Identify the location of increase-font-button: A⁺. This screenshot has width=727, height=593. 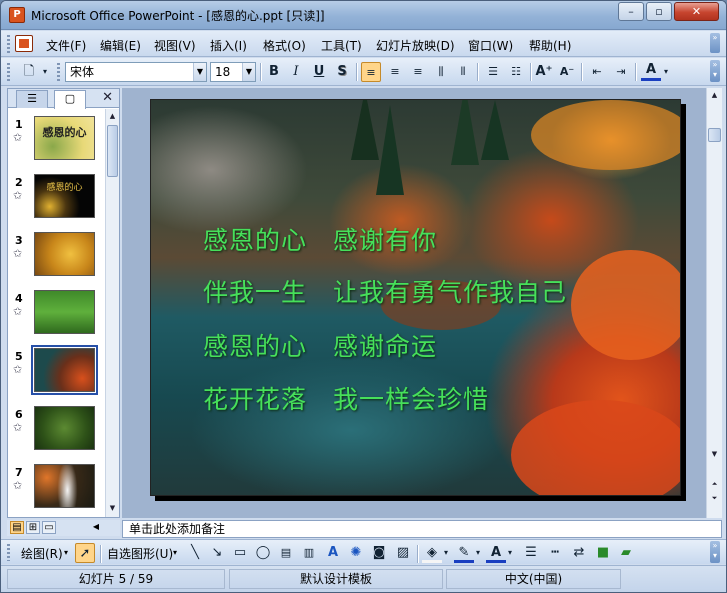
(544, 72).